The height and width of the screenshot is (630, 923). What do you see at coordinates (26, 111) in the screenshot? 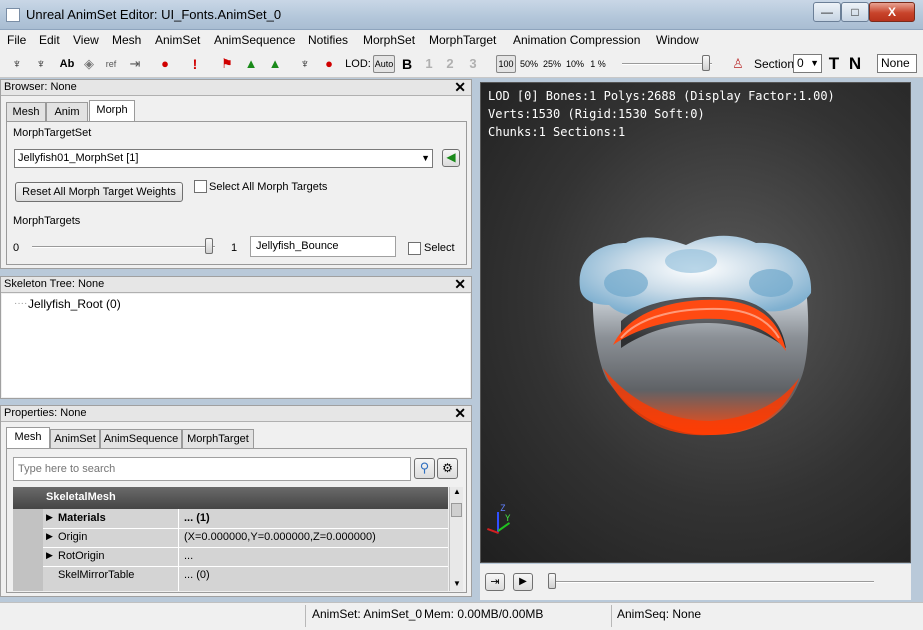
I see `tab-mesh: Mesh` at bounding box center [26, 111].